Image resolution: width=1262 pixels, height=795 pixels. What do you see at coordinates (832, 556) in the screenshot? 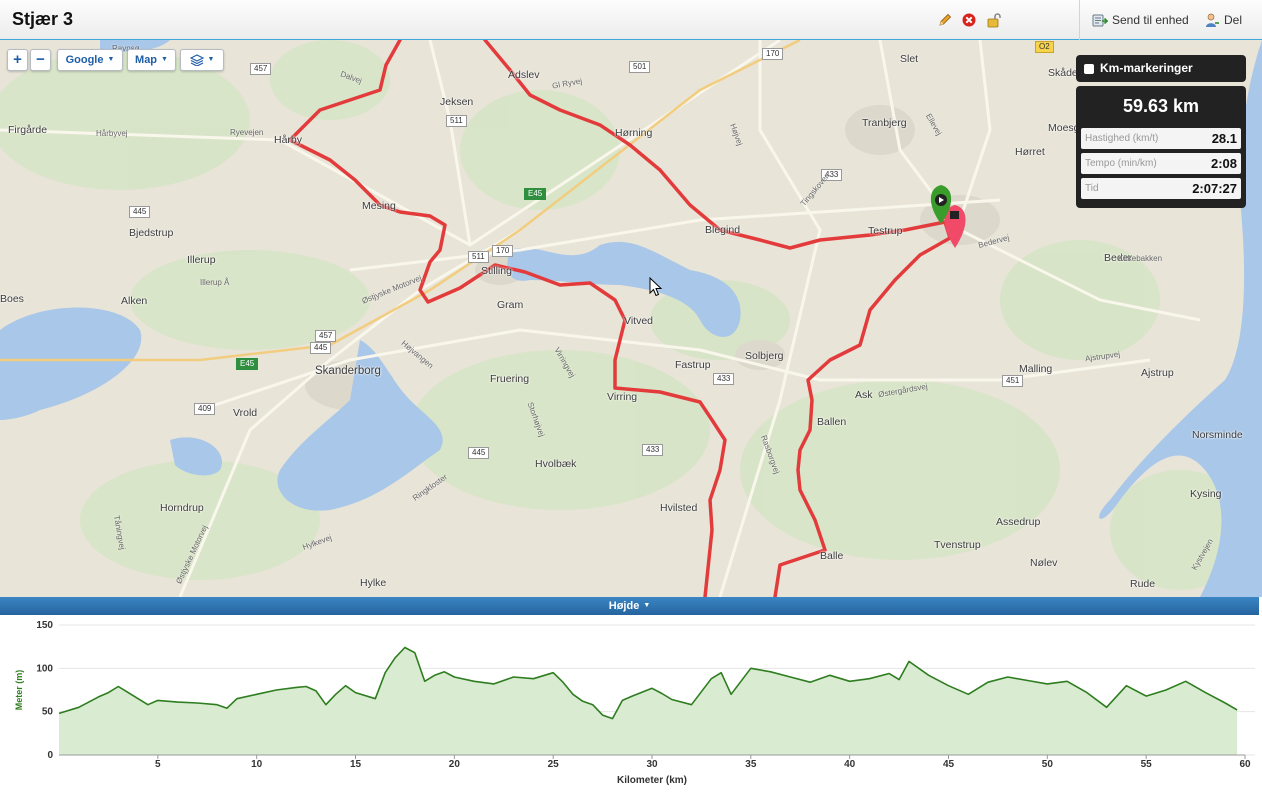
I see `place-label: Balle` at bounding box center [832, 556].